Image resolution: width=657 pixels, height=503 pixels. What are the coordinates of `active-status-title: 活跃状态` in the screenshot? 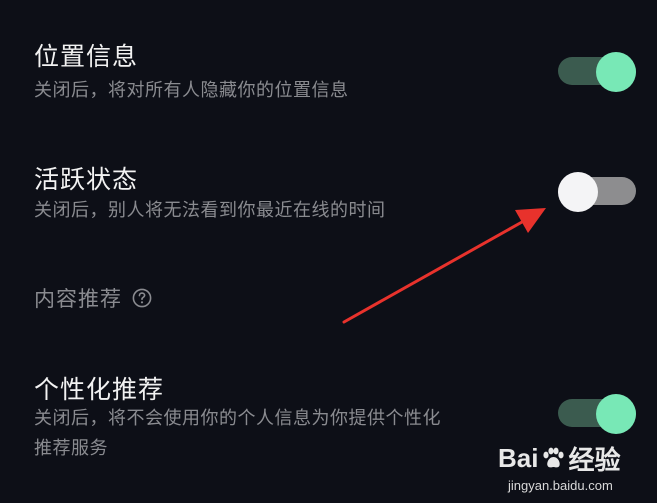 It's located at (86, 179).